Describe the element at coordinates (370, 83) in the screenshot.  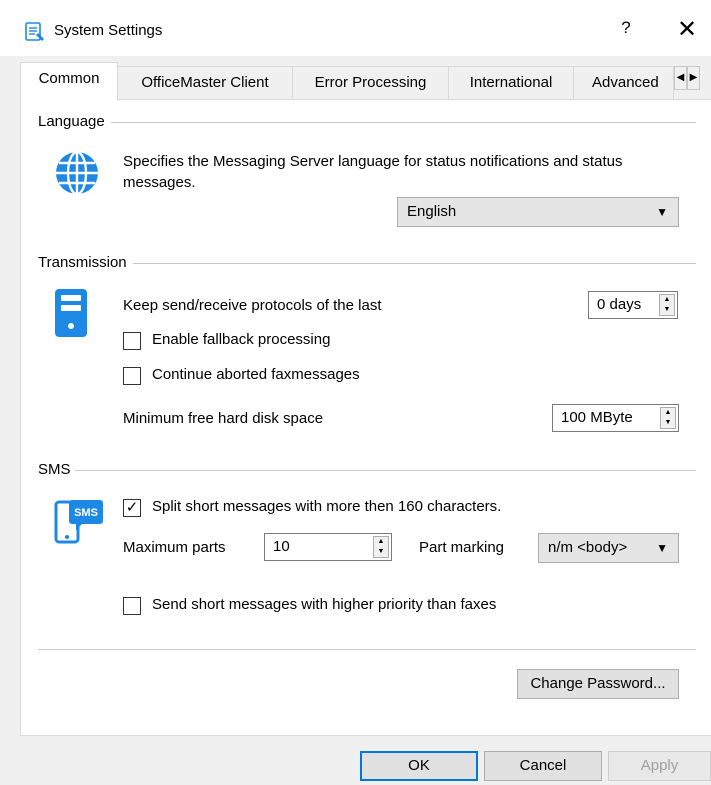
I see `tab-error-processing: Error Processing` at that location.